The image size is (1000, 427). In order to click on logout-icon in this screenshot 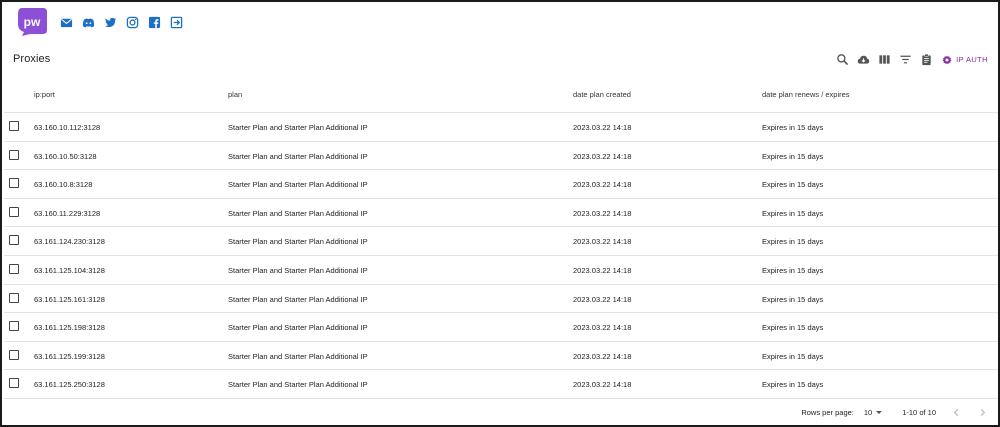, I will do `click(176, 22)`.